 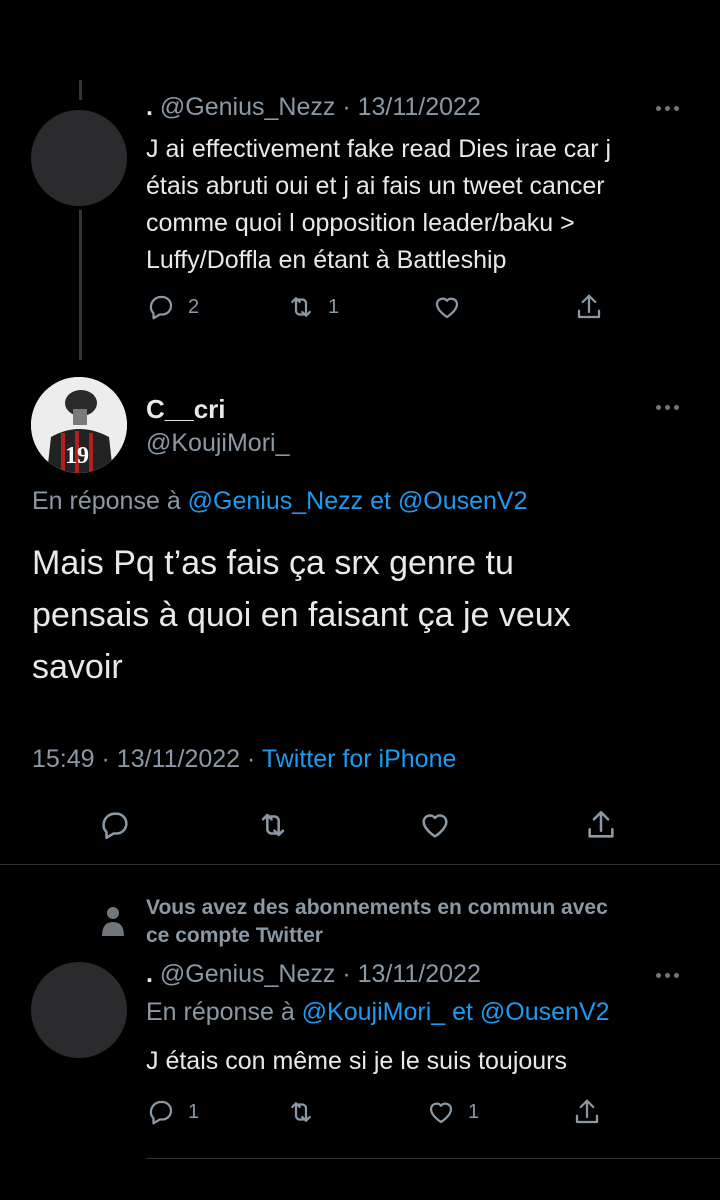 I want to click on tweet-actions: 1 1, so click(x=374, y=1112).